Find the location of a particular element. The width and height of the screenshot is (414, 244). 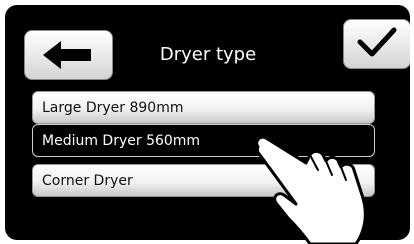

checkmark-icon is located at coordinates (377, 44).